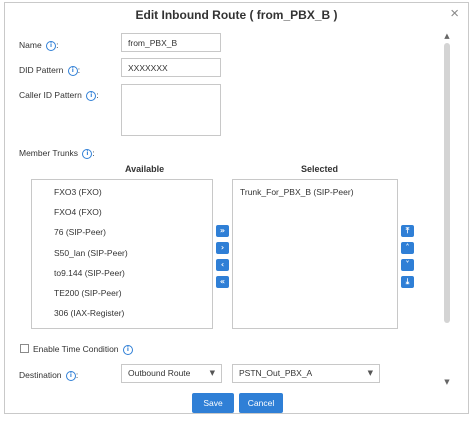  Describe the element at coordinates (407, 231) in the screenshot. I see `move-top-button: ⤒` at that location.